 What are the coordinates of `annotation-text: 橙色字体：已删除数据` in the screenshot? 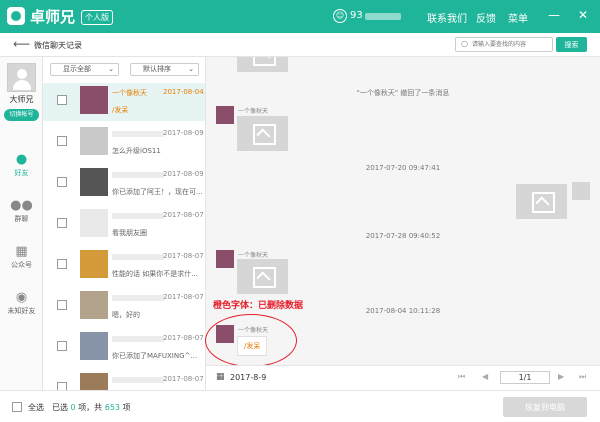 It's located at (258, 306).